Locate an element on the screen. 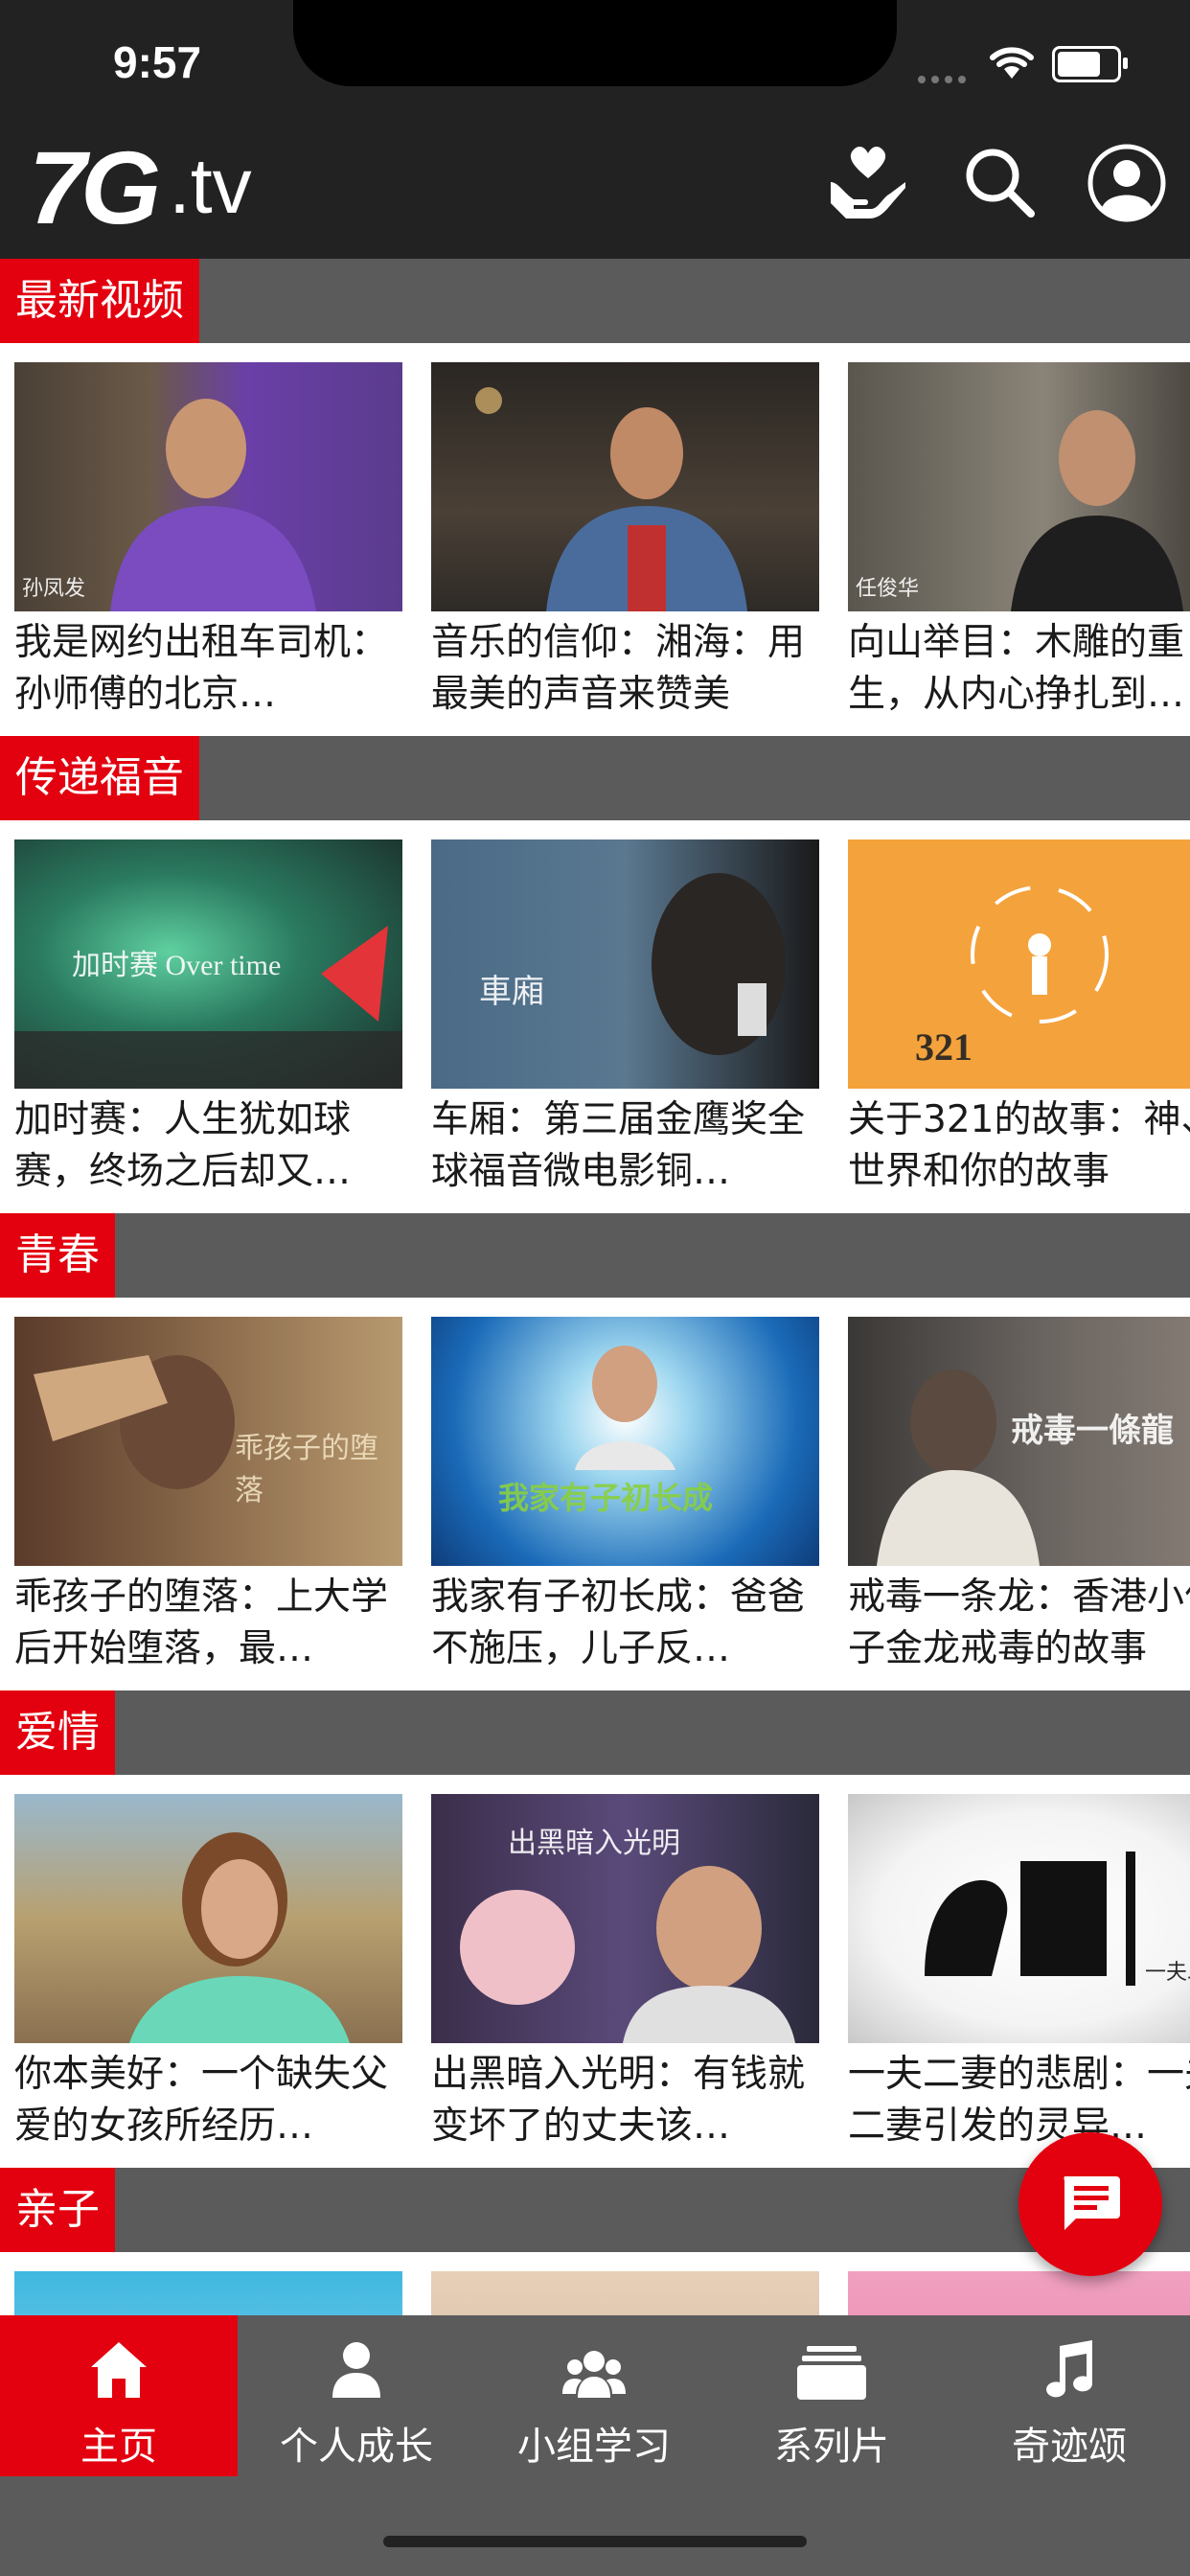 This screenshot has width=1190, height=2576. app-logo: 7G .tv is located at coordinates (140, 186).